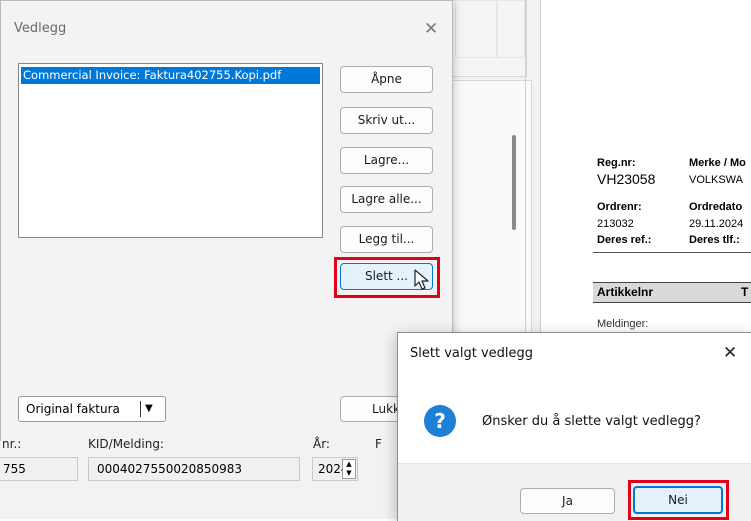 The image size is (751, 521). Describe the element at coordinates (626, 179) in the screenshot. I see `regnr-value: VH23058` at that location.